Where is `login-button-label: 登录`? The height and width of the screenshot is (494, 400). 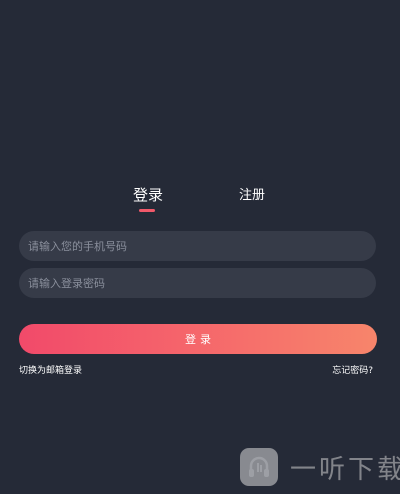 login-button-label: 登录 is located at coordinates (200, 339).